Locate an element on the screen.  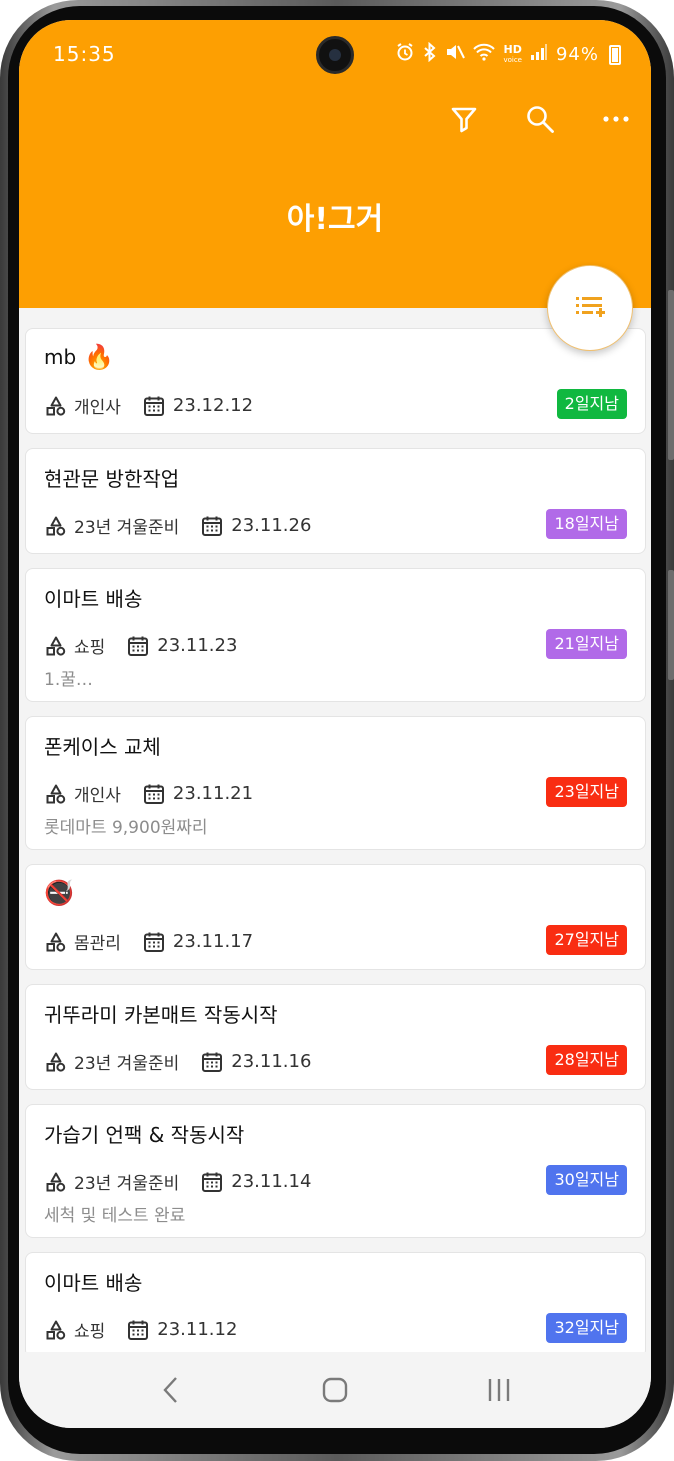
item-memo: 세척 및 테스트 완료 is located at coordinates (115, 1216).